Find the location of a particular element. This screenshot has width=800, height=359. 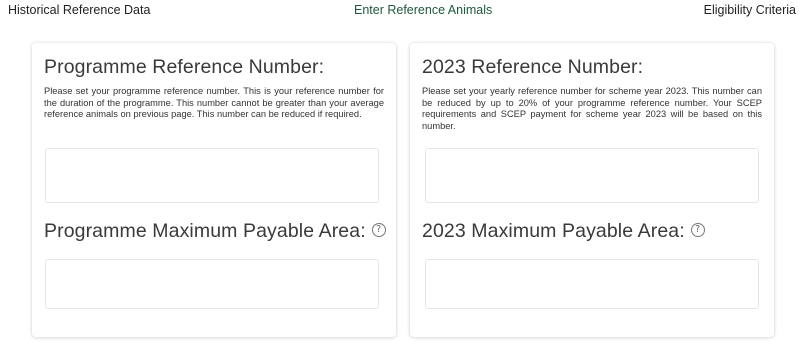

step-eligibility-criteria: Eligibility Criteria is located at coordinates (750, 10).